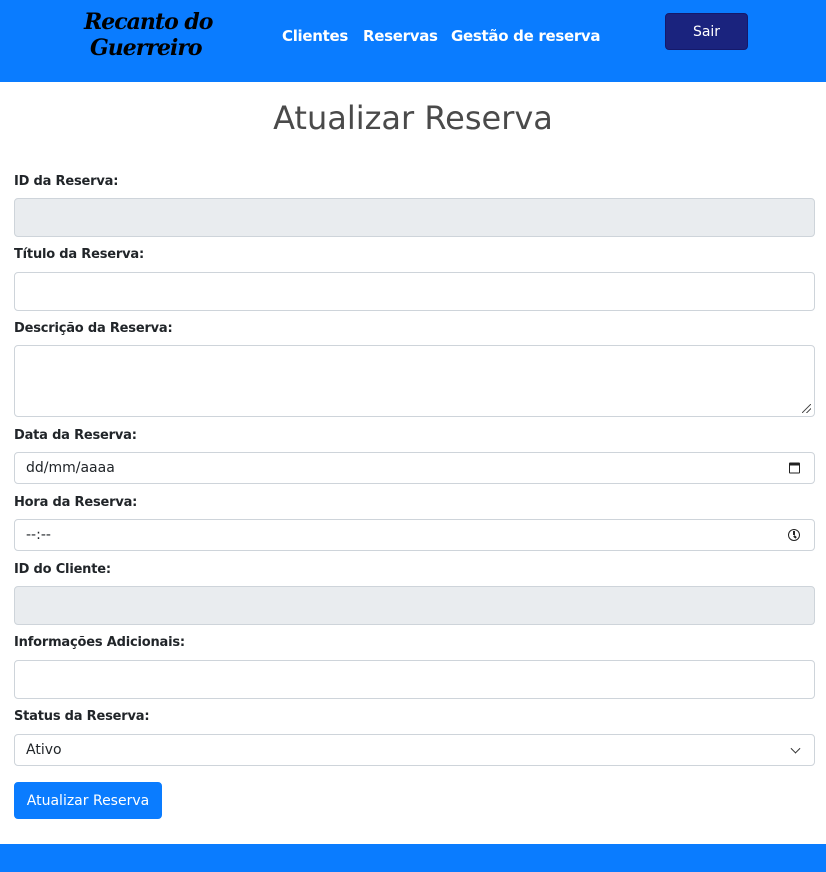  I want to click on logout-button: Sair, so click(706, 31).